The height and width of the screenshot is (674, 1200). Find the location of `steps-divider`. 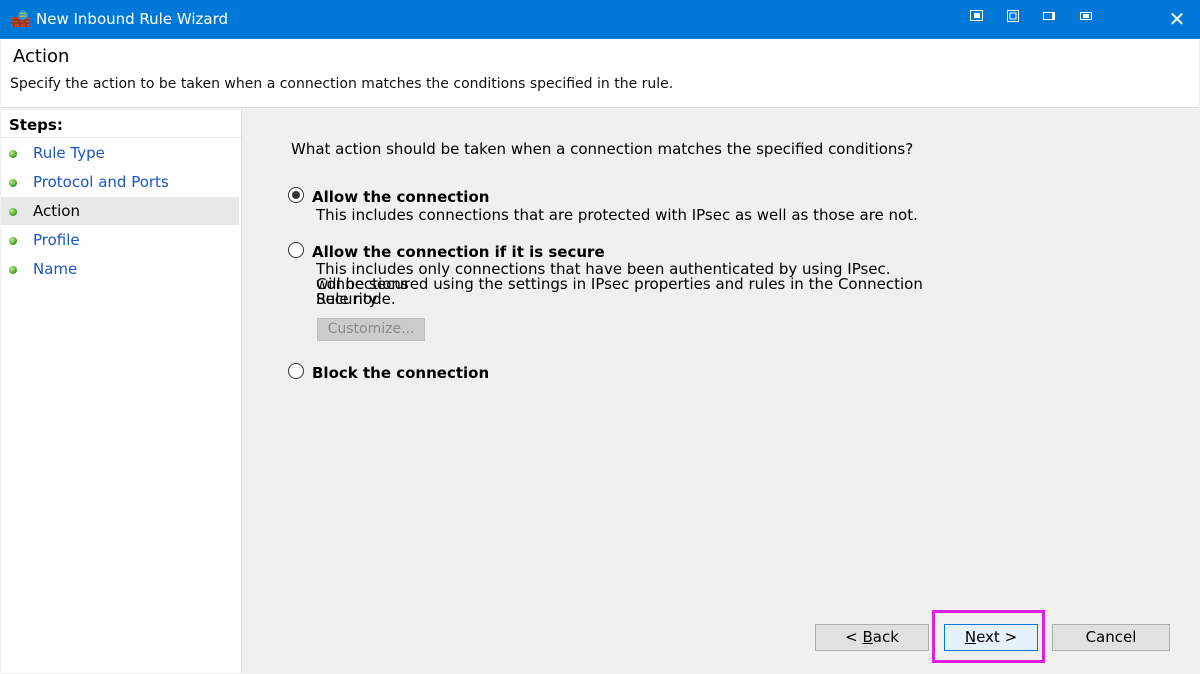

steps-divider is located at coordinates (121, 137).